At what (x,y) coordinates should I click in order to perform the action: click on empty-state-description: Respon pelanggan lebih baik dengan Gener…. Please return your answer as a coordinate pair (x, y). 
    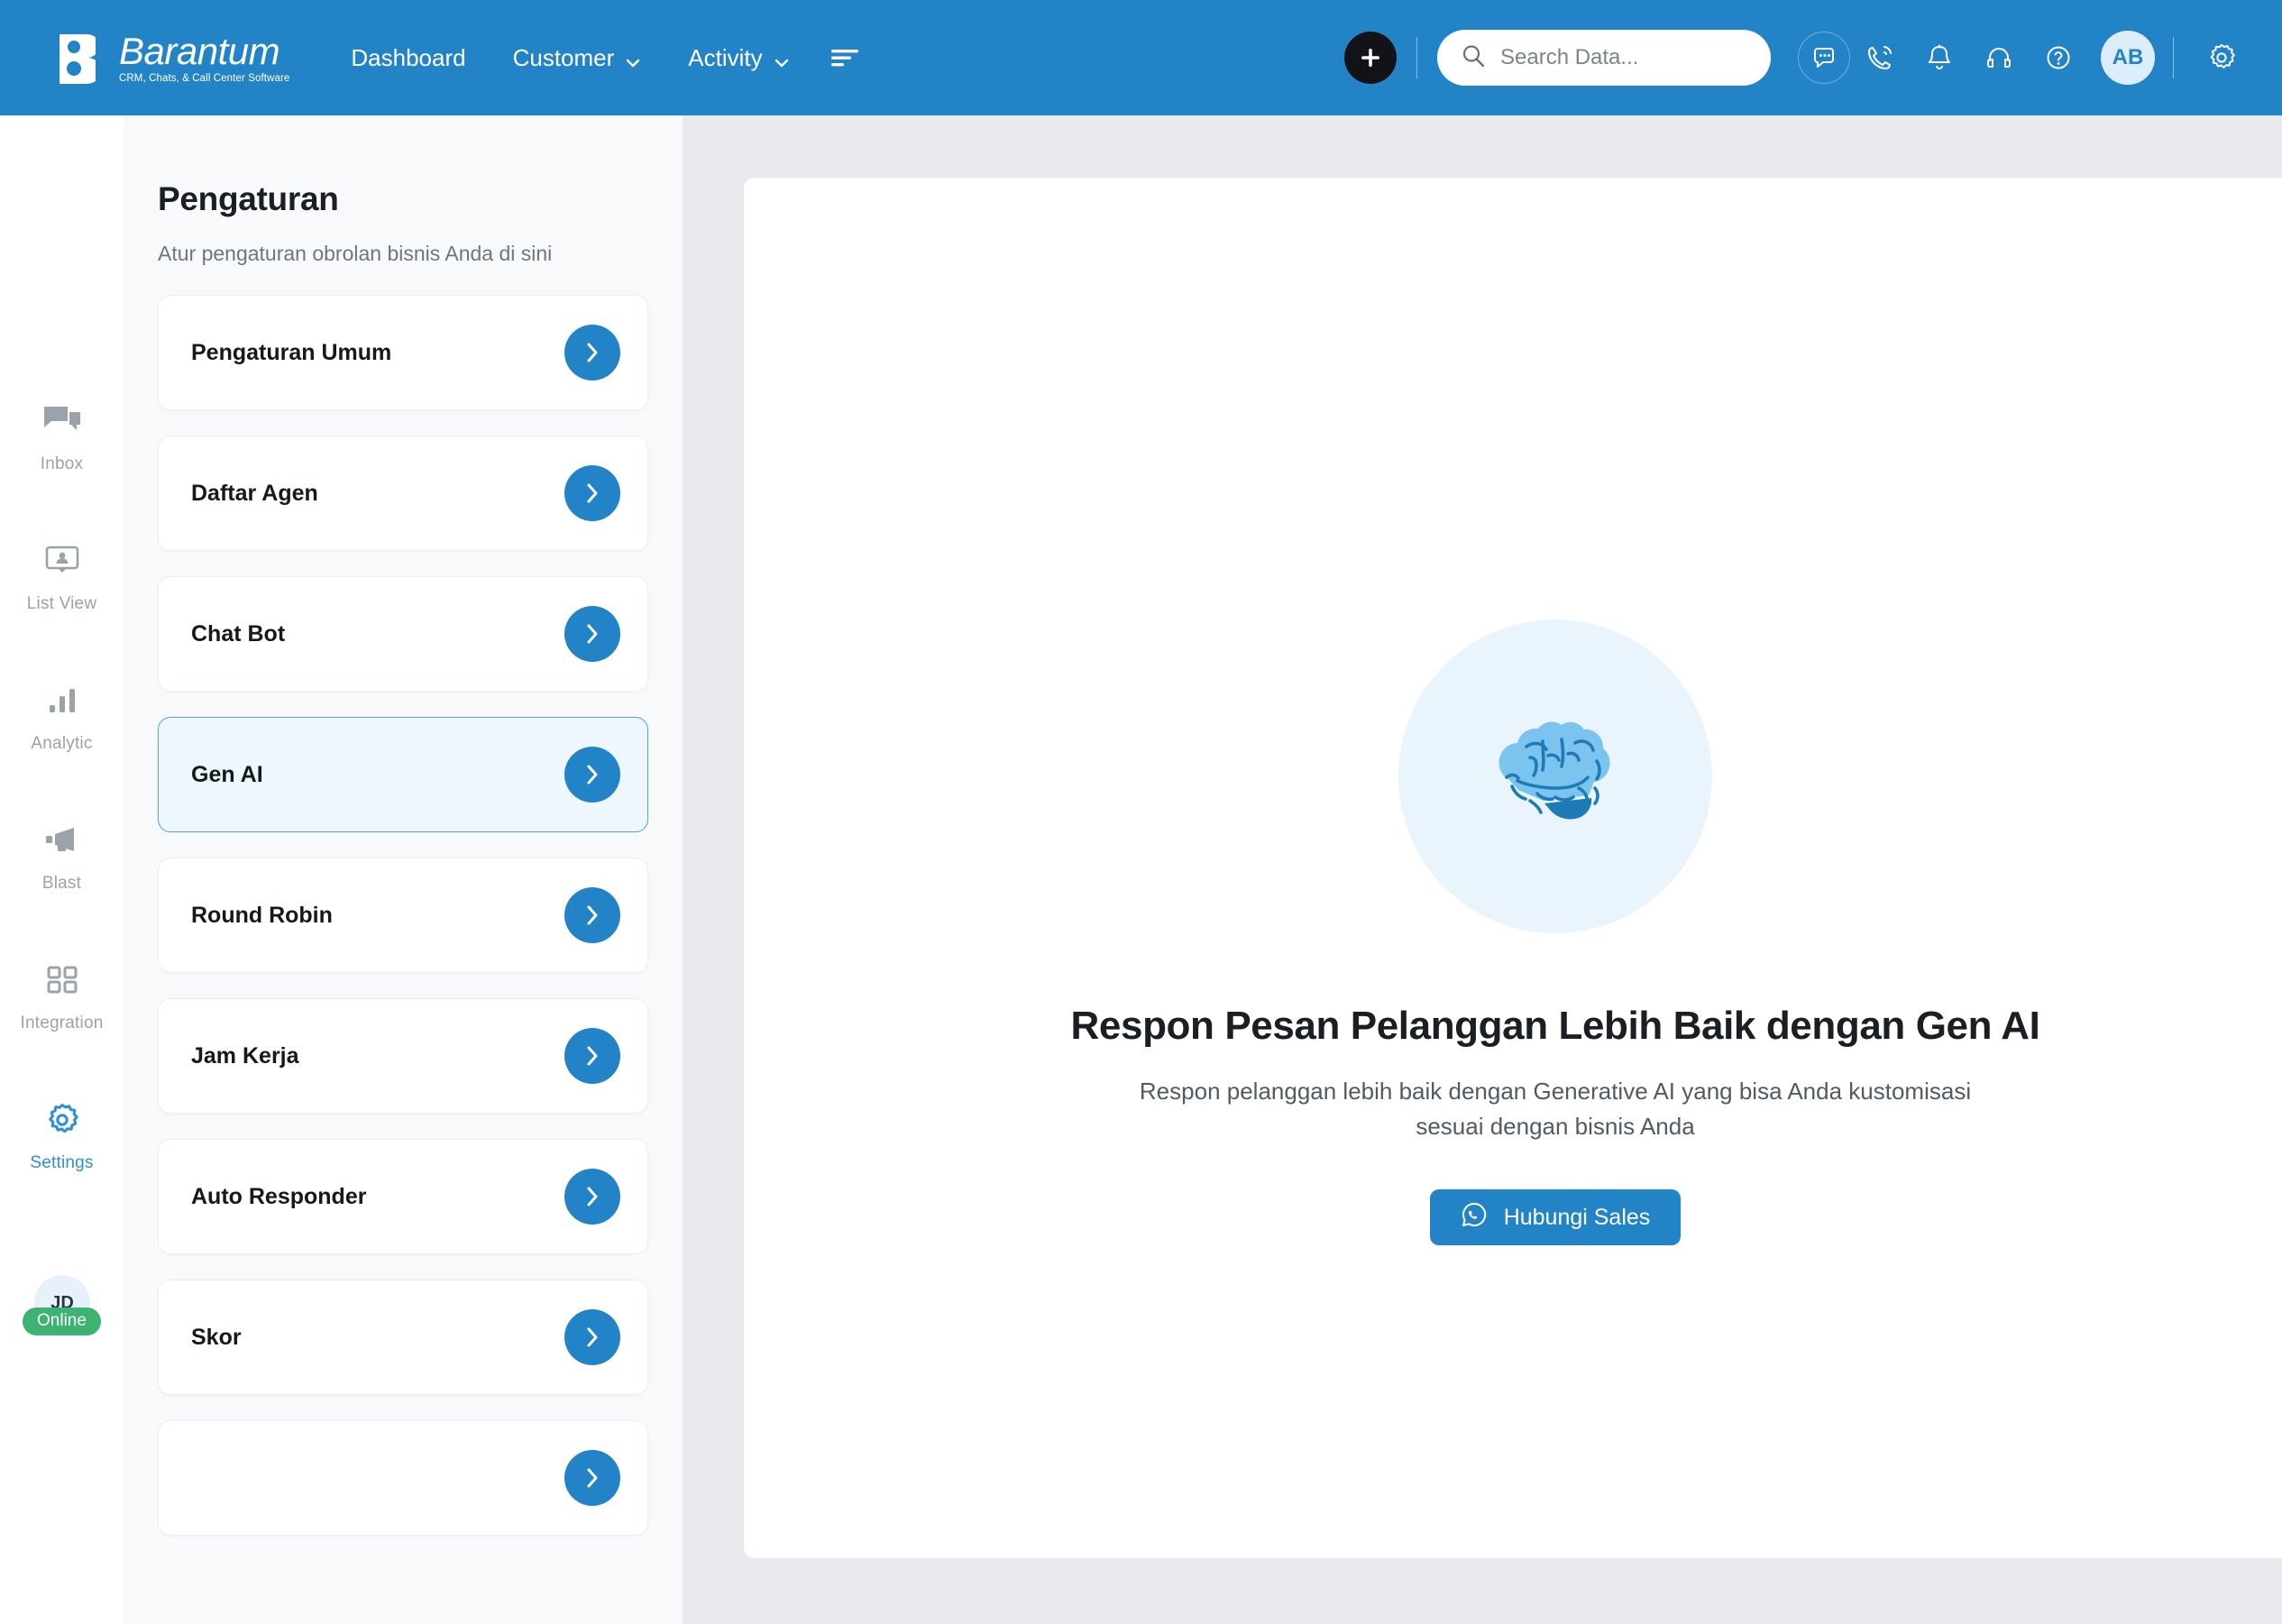
    Looking at the image, I should click on (1555, 1109).